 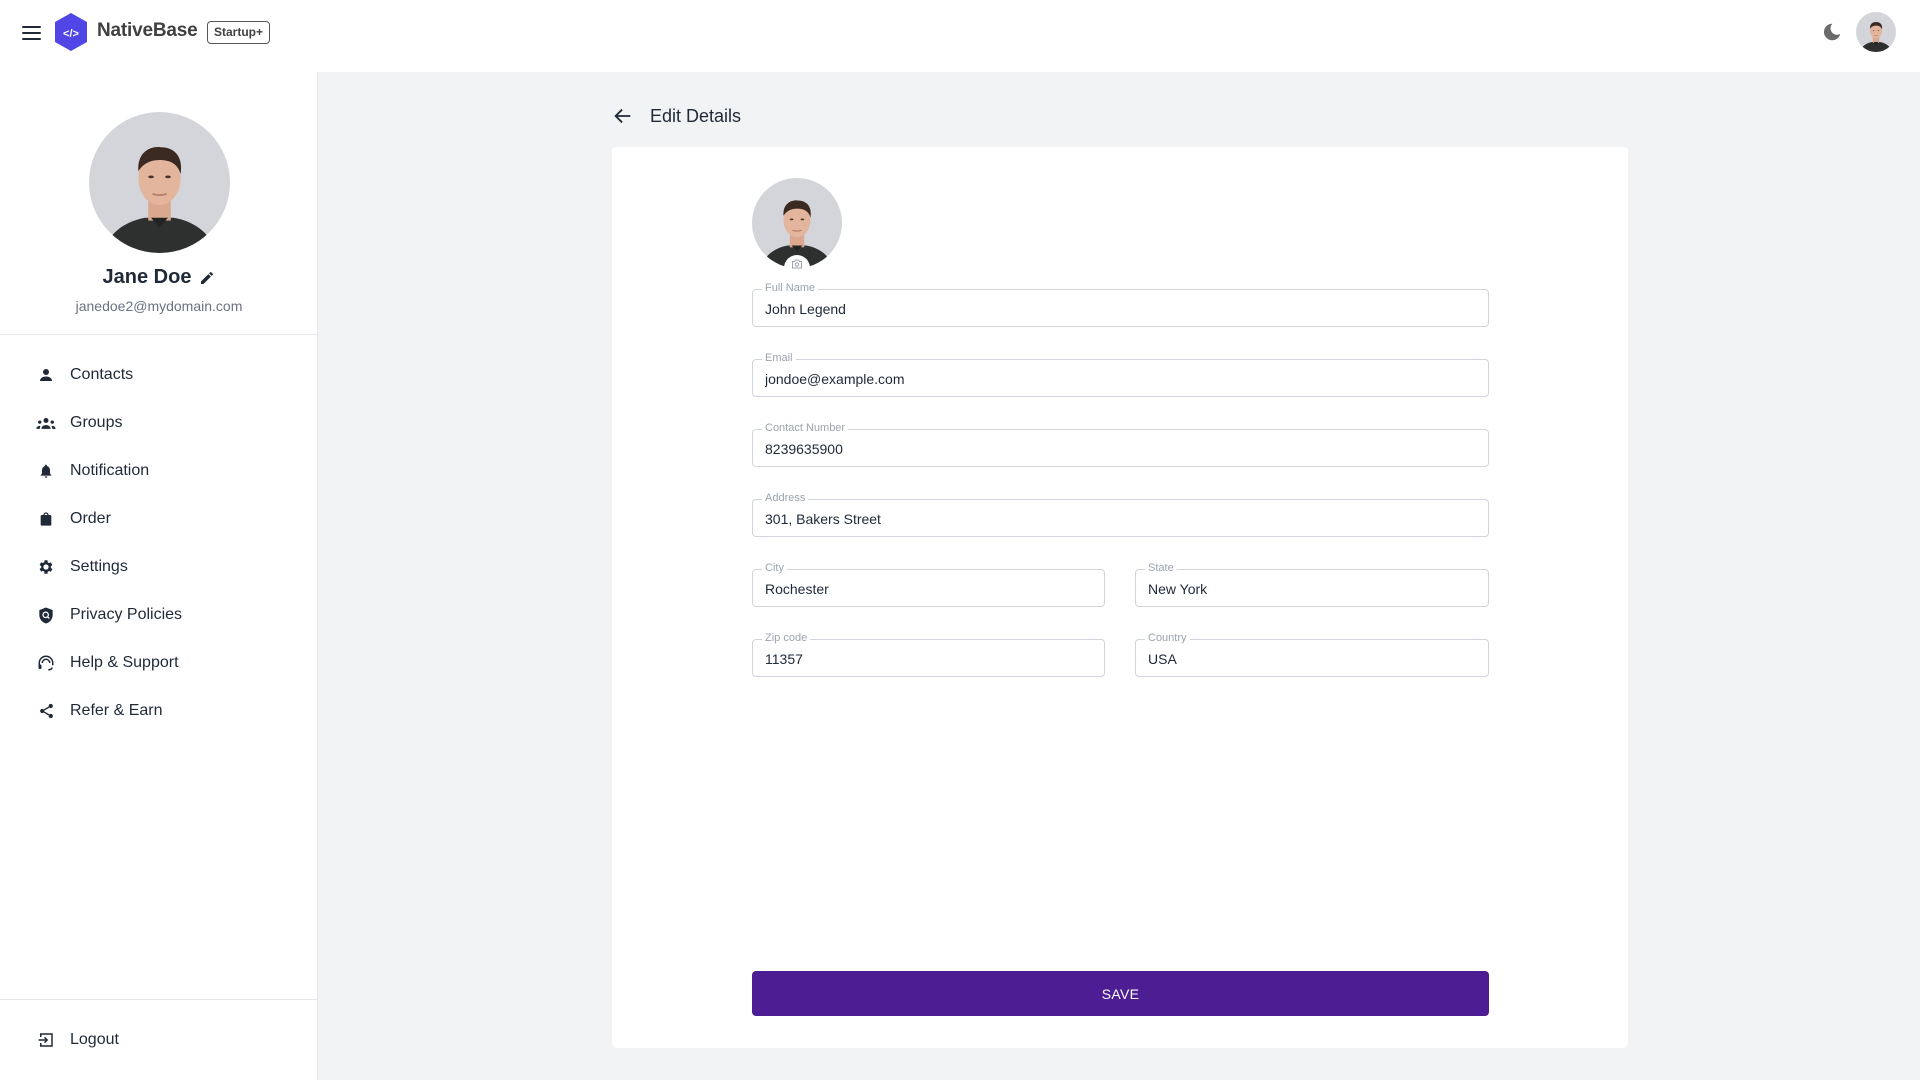 What do you see at coordinates (159, 182) in the screenshot?
I see `profile-avatar` at bounding box center [159, 182].